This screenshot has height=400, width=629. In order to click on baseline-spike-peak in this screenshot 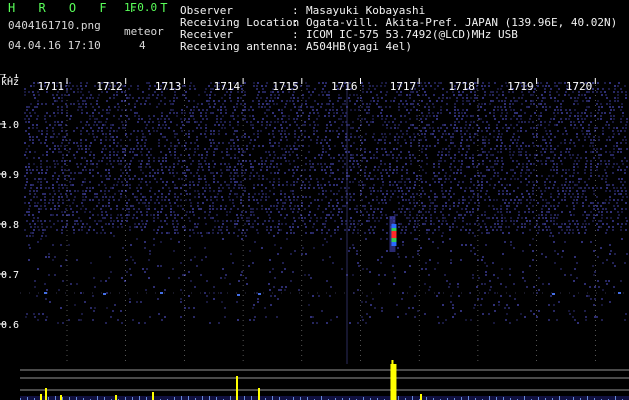, I will do `click(153, 396)`.